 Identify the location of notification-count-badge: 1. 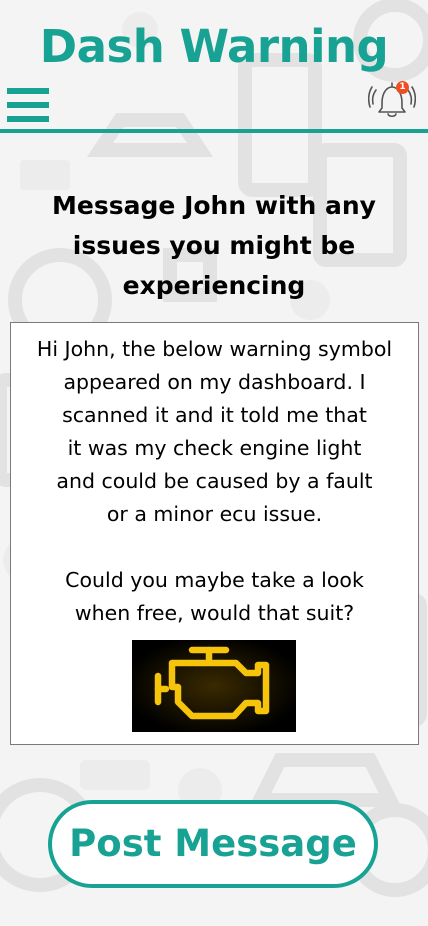
(402, 87).